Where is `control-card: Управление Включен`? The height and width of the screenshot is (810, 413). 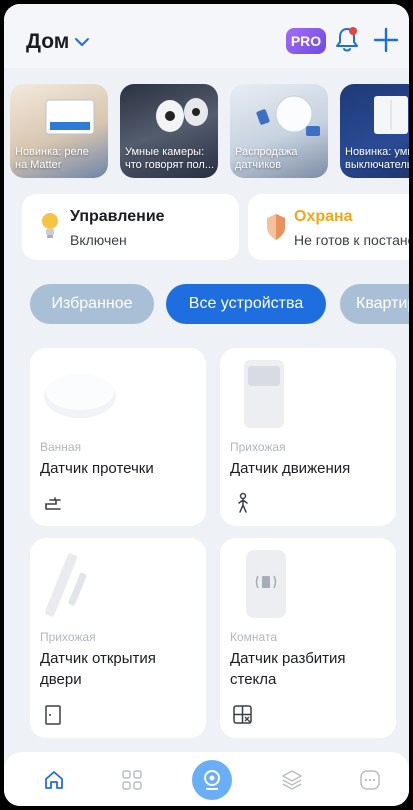 control-card: Управление Включен is located at coordinates (130, 227).